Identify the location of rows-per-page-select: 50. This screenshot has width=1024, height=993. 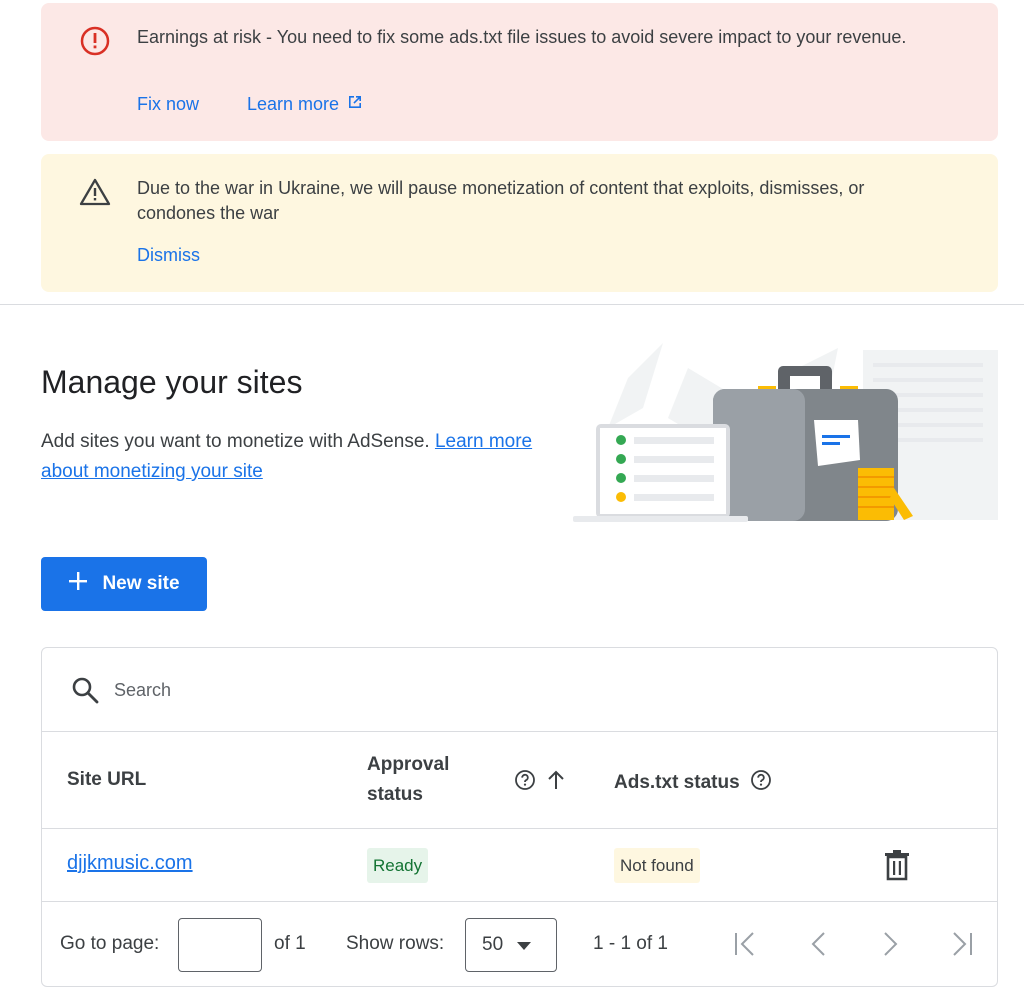
(511, 945).